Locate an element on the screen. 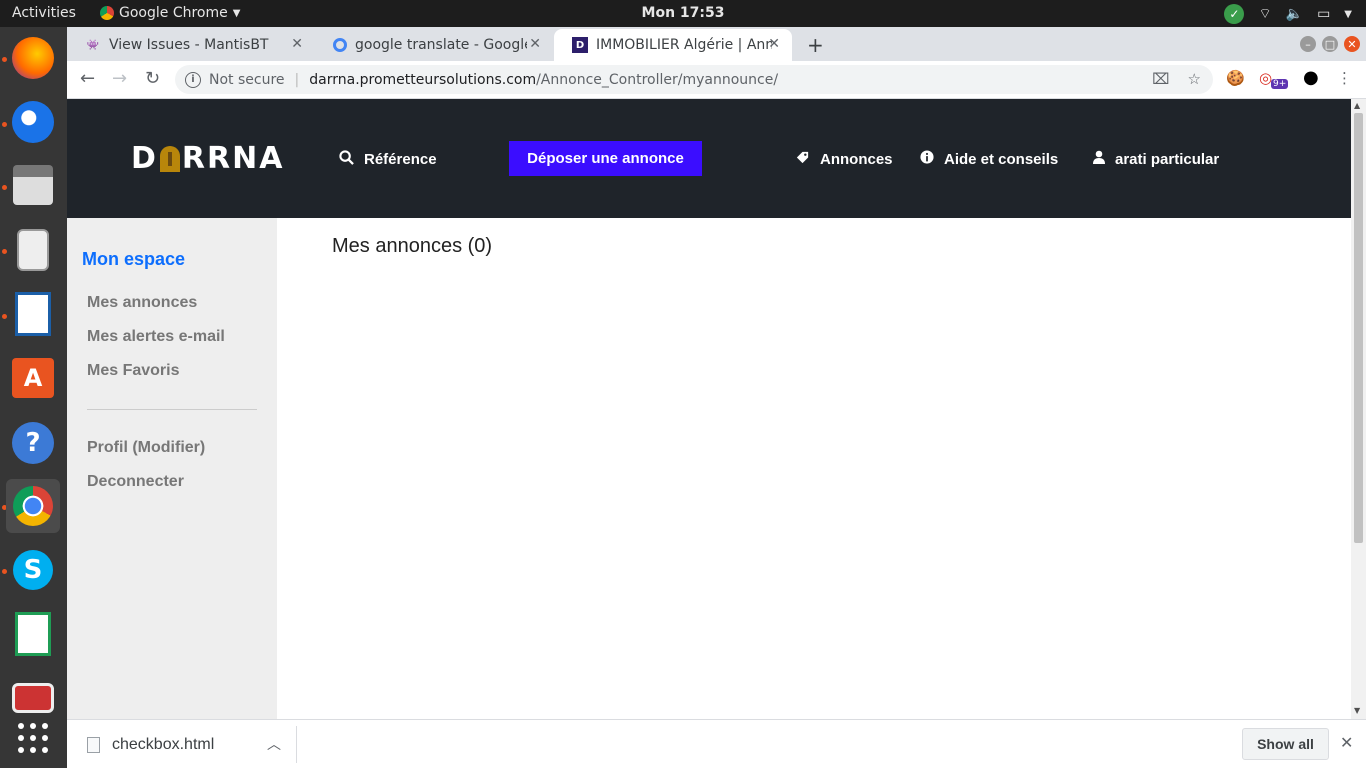  download-item: checkbox.html is located at coordinates (150, 745).